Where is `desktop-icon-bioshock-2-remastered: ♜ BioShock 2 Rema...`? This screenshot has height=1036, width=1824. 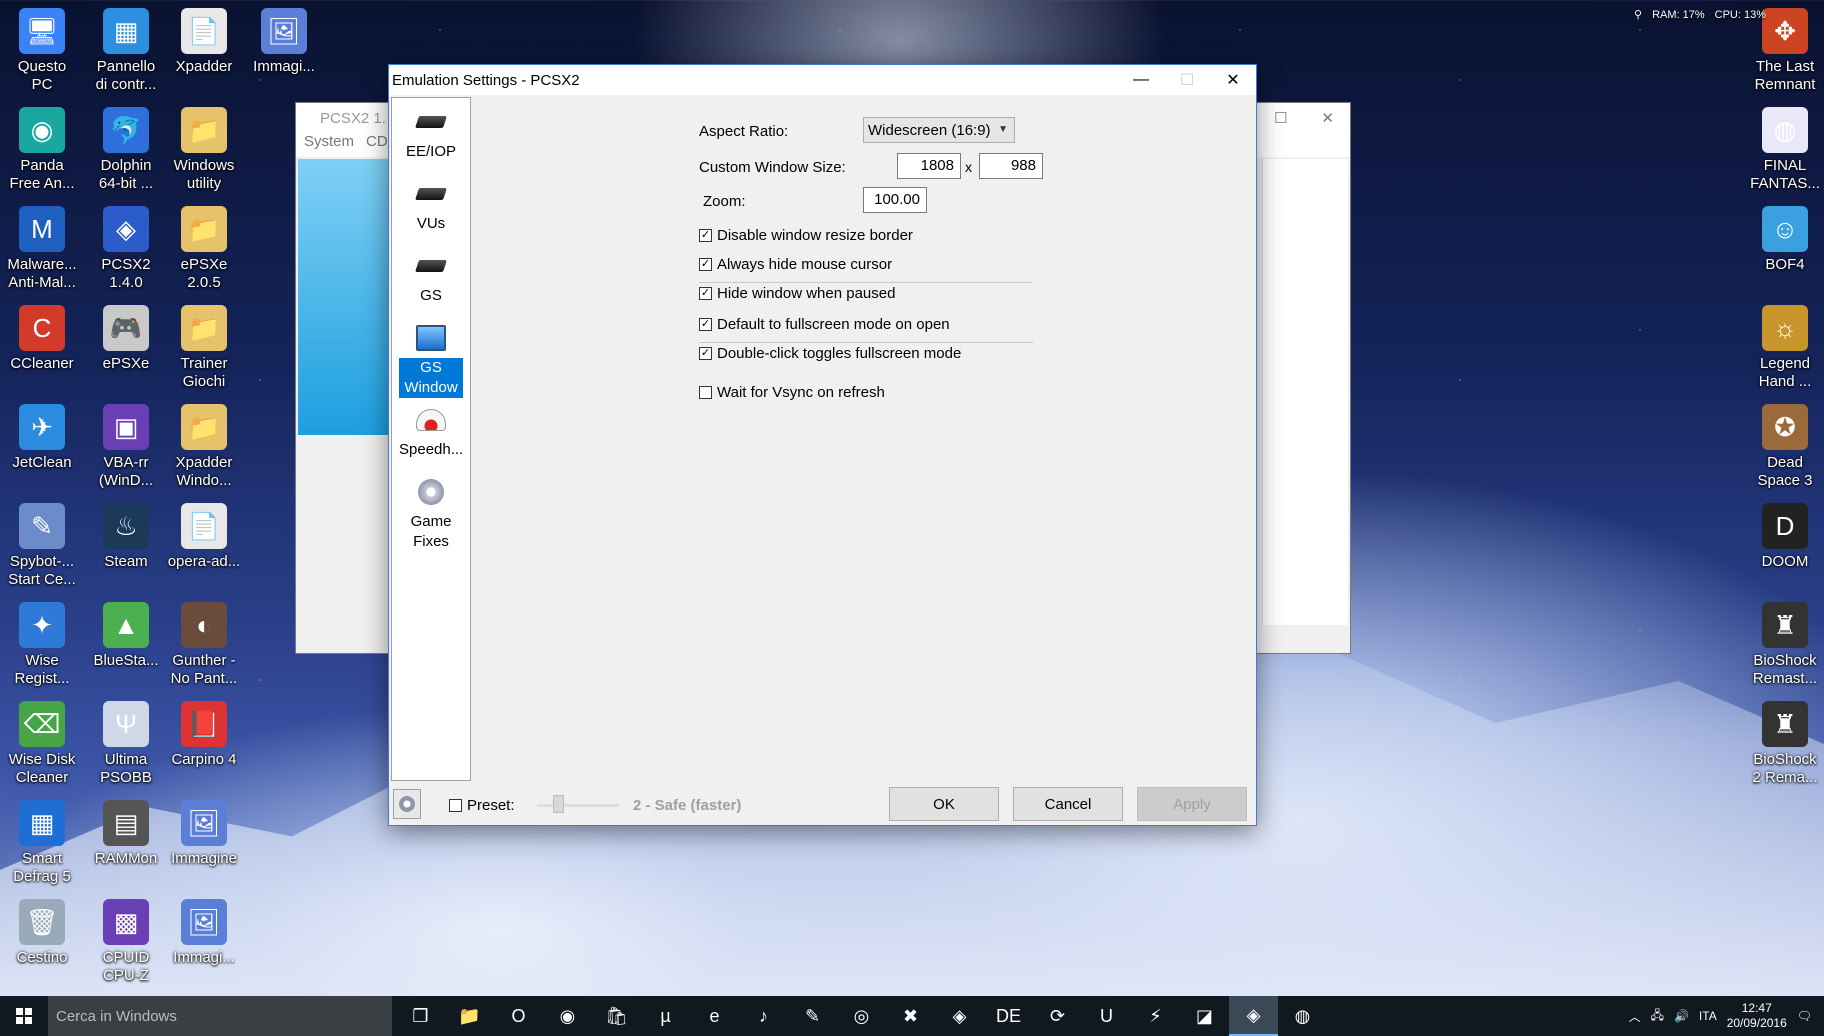 desktop-icon-bioshock-2-remastered: ♜ BioShock 2 Rema... is located at coordinates (1783, 744).